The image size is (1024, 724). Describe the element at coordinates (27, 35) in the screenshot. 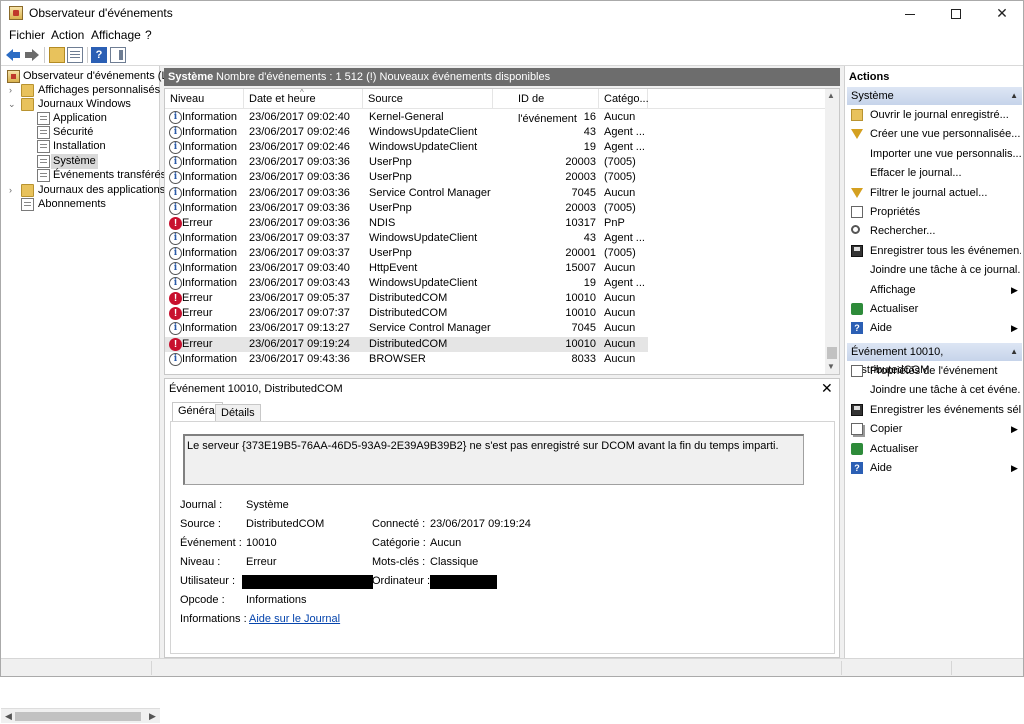

I see `menu-fichier: Fichier` at that location.